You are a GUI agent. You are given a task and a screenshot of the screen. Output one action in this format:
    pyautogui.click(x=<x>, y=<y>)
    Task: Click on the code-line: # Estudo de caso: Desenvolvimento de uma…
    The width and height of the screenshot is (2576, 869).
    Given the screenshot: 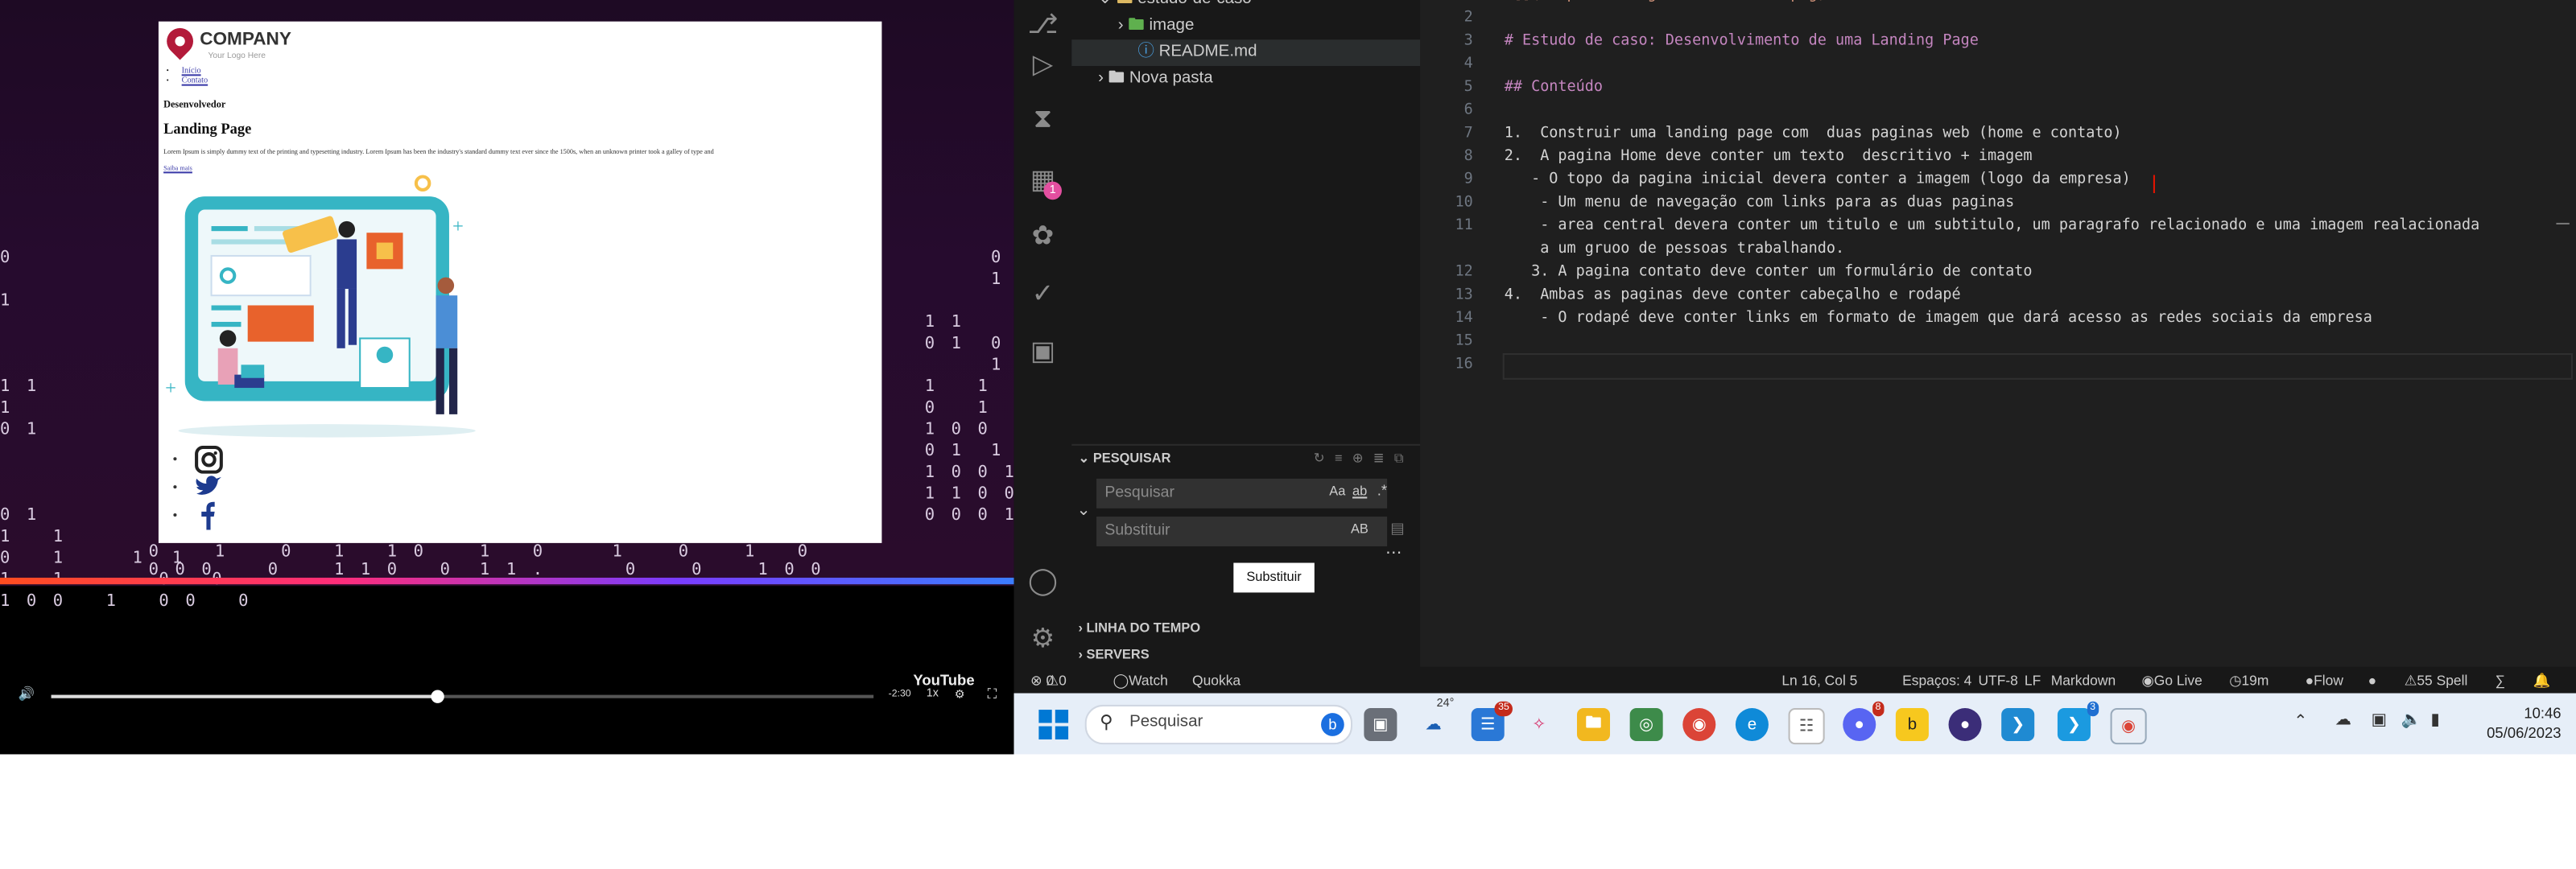 What is the action you would take?
    pyautogui.click(x=1742, y=41)
    